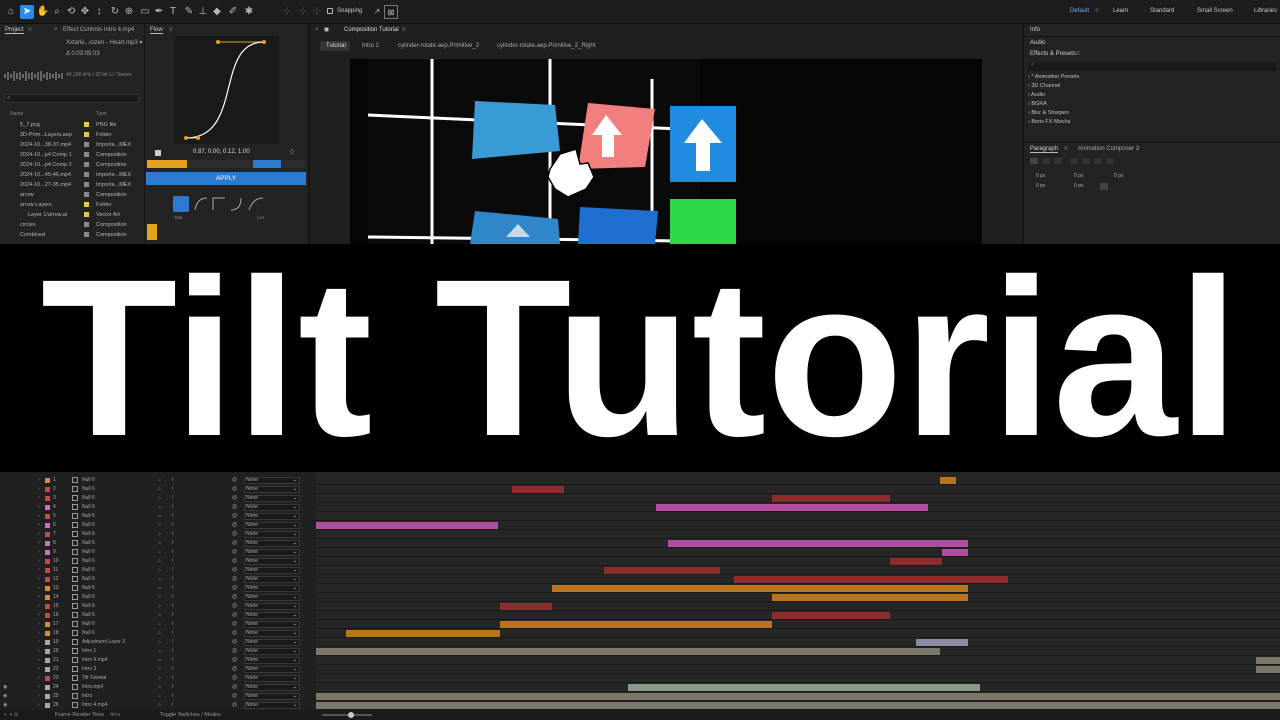 The width and height of the screenshot is (1280, 720). Describe the element at coordinates (326, 29) in the screenshot. I see `composition-lock-icon: ◼` at that location.